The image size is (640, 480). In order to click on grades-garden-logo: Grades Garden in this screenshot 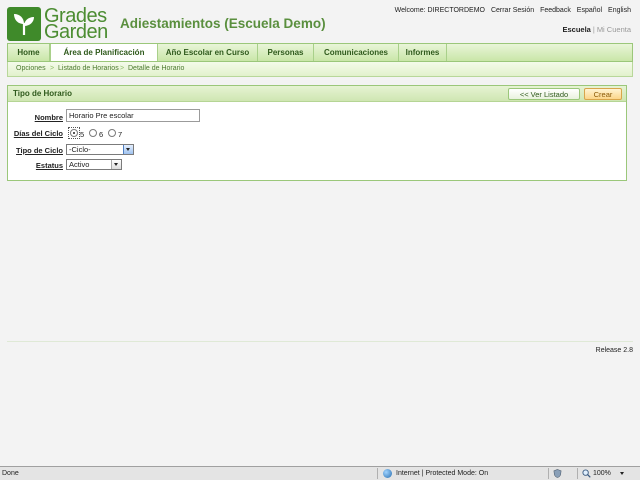, I will do `click(58, 24)`.